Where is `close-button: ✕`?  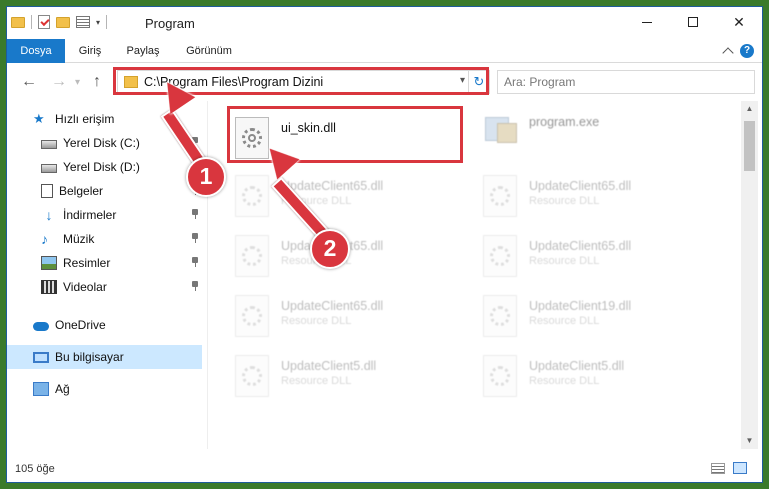 close-button: ✕ is located at coordinates (739, 22).